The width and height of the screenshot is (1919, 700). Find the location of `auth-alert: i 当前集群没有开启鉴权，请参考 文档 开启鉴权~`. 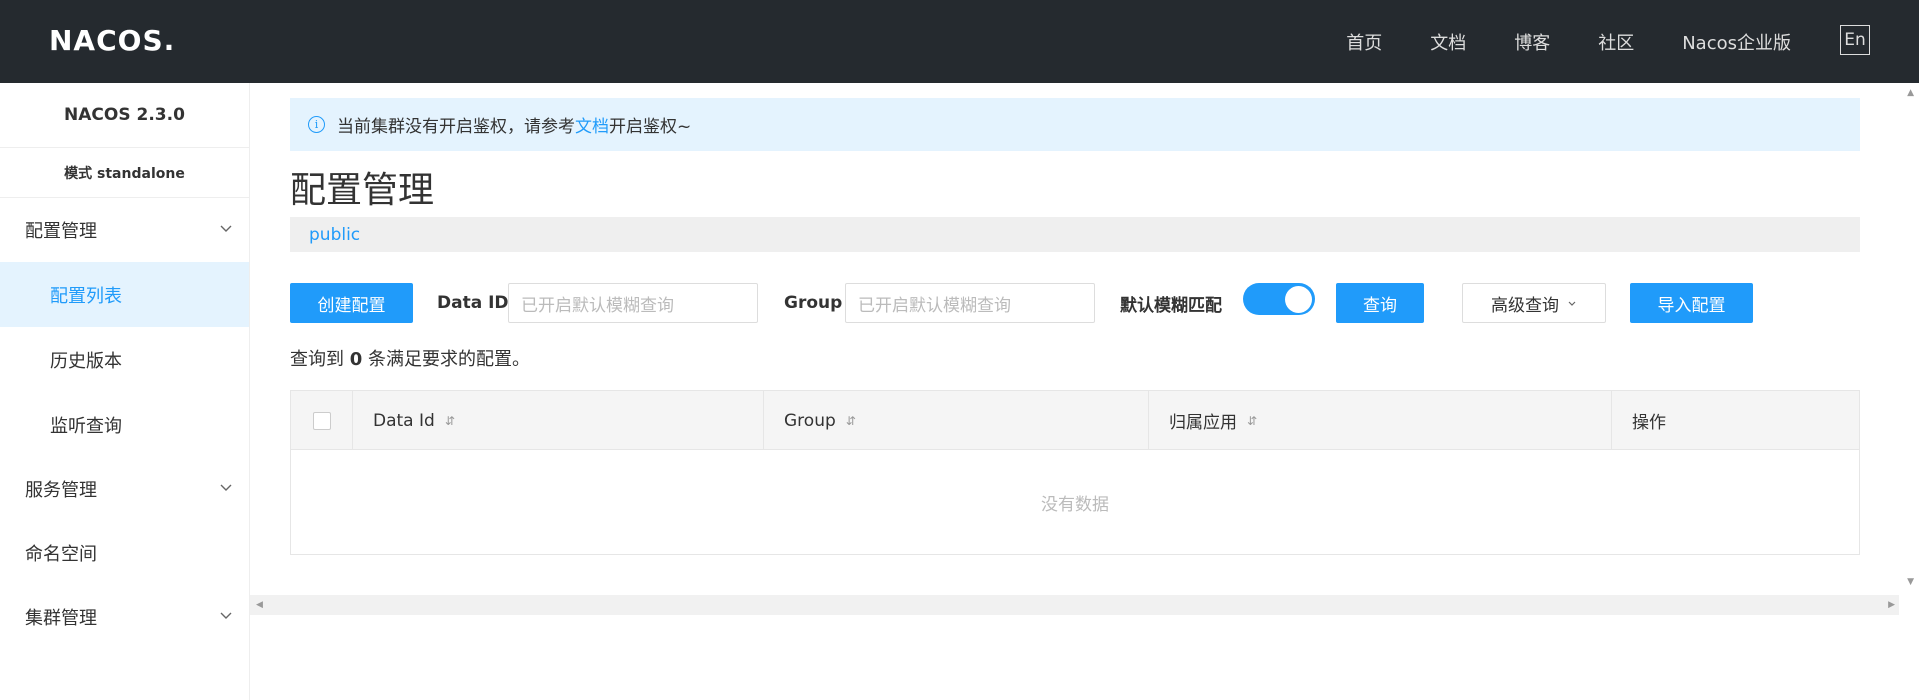

auth-alert: i 当前集群没有开启鉴权，请参考 文档 开启鉴权~ is located at coordinates (1075, 124).